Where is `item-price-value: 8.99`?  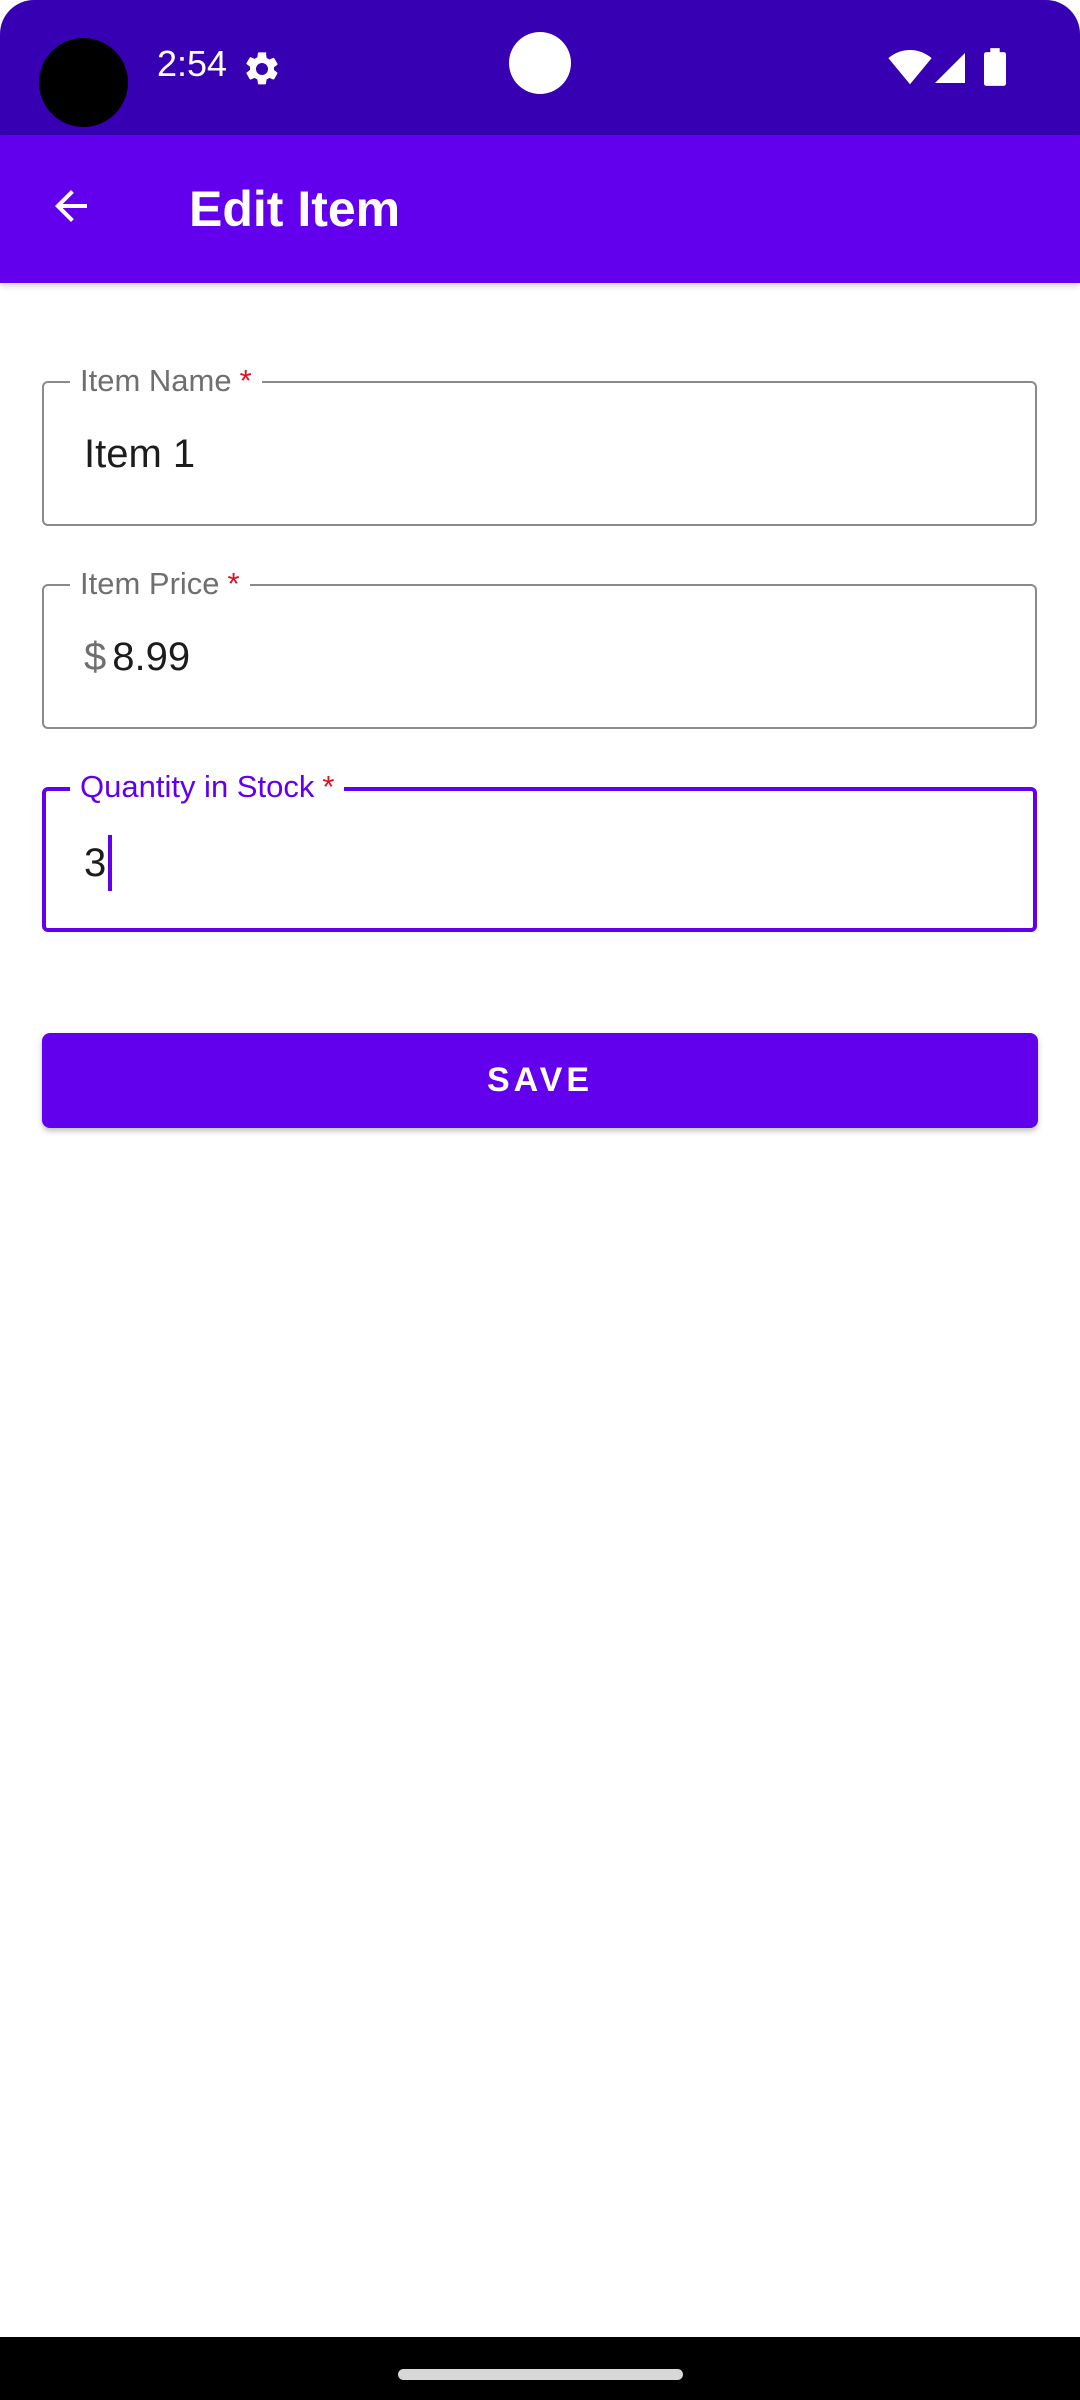
item-price-value: 8.99 is located at coordinates (151, 657).